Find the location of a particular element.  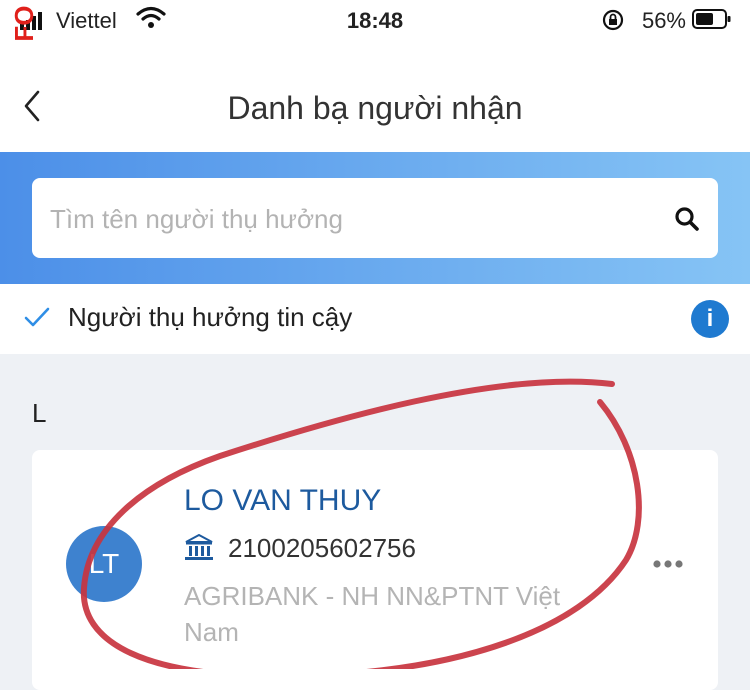

account-number: 2100205602756 is located at coordinates (322, 548).